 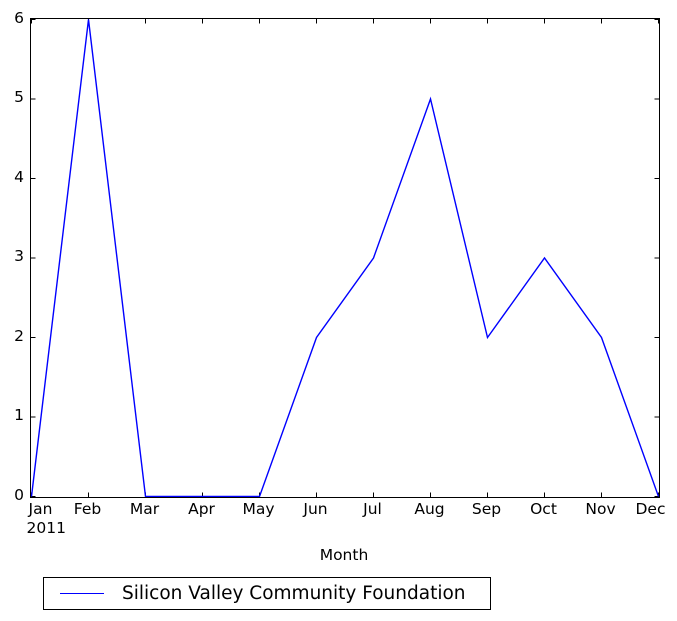 I want to click on x-axis-tick-label: Oct, so click(x=543, y=509).